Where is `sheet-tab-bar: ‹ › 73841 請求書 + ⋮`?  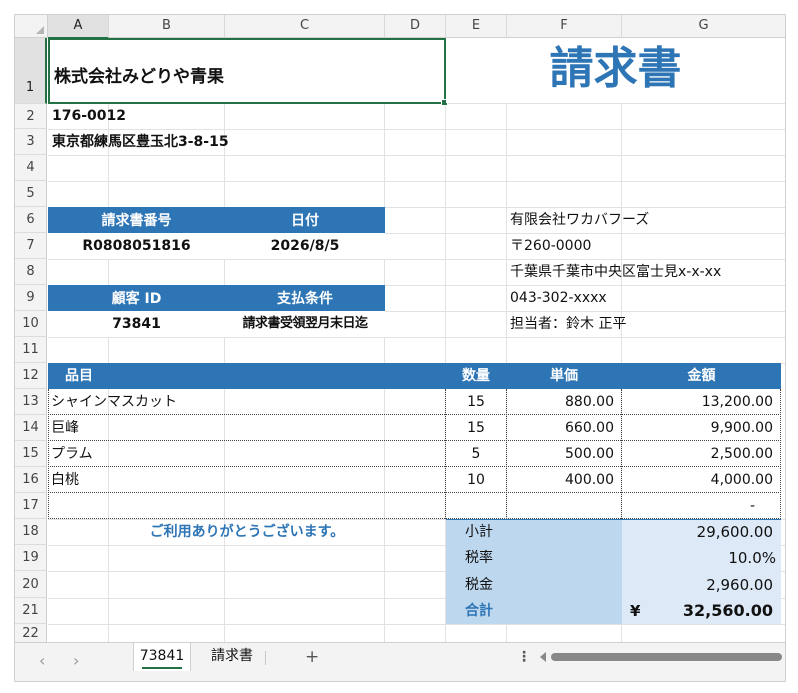 sheet-tab-bar: ‹ › 73841 請求書 + ⋮ is located at coordinates (400, 661).